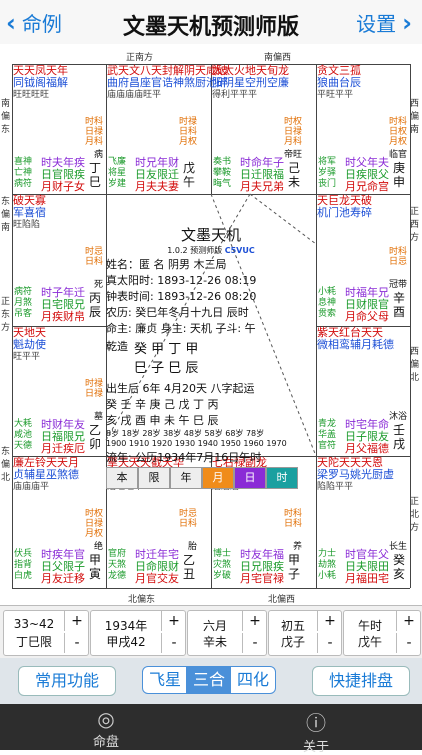 The height and width of the screenshot is (755, 422). Describe the element at coordinates (407, 23) in the screenshot. I see `chevron-right-icon: ›` at that location.